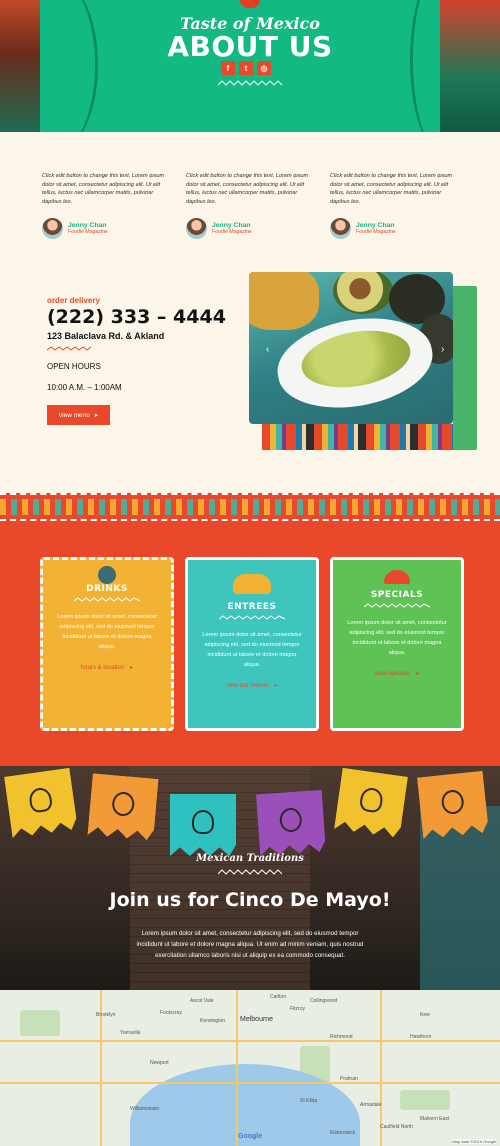 The image size is (500, 1146). Describe the element at coordinates (250, 1136) in the screenshot. I see `google-logo: Google` at that location.